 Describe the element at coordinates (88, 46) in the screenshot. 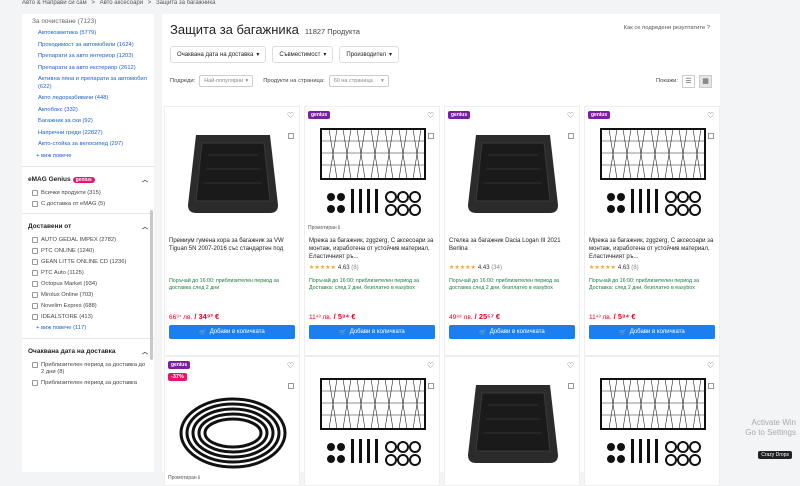

I see `category-link: Проходимост за автомобили (1624)` at that location.